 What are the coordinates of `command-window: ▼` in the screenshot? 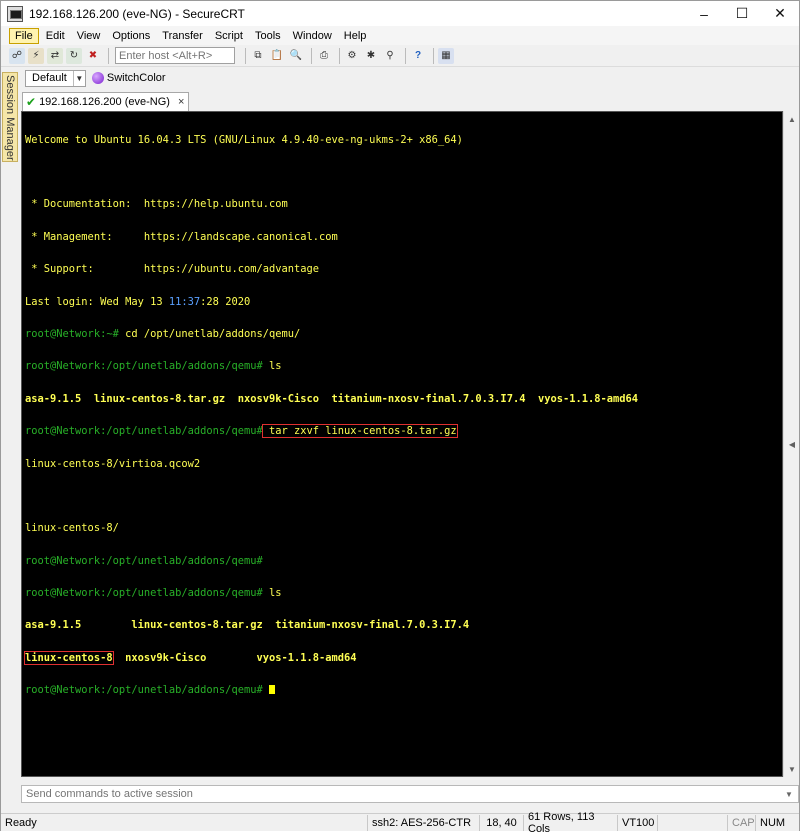 It's located at (410, 794).